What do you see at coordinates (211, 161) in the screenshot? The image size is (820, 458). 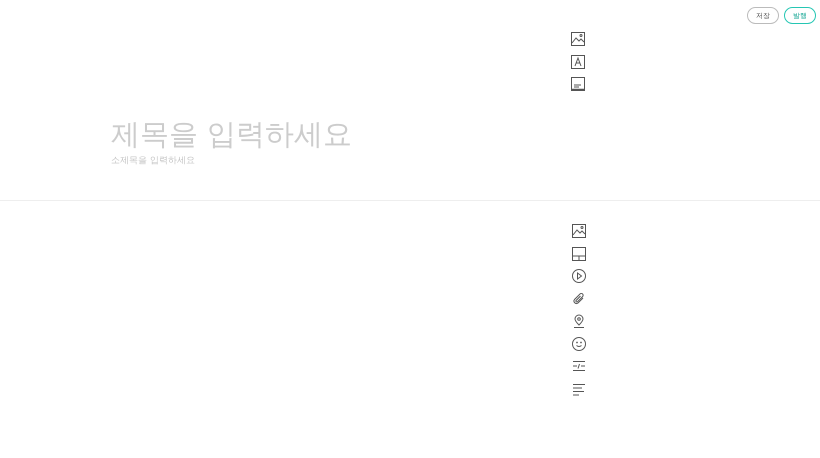 I see `subtitle-field: 소제목을 입력하세요` at bounding box center [211, 161].